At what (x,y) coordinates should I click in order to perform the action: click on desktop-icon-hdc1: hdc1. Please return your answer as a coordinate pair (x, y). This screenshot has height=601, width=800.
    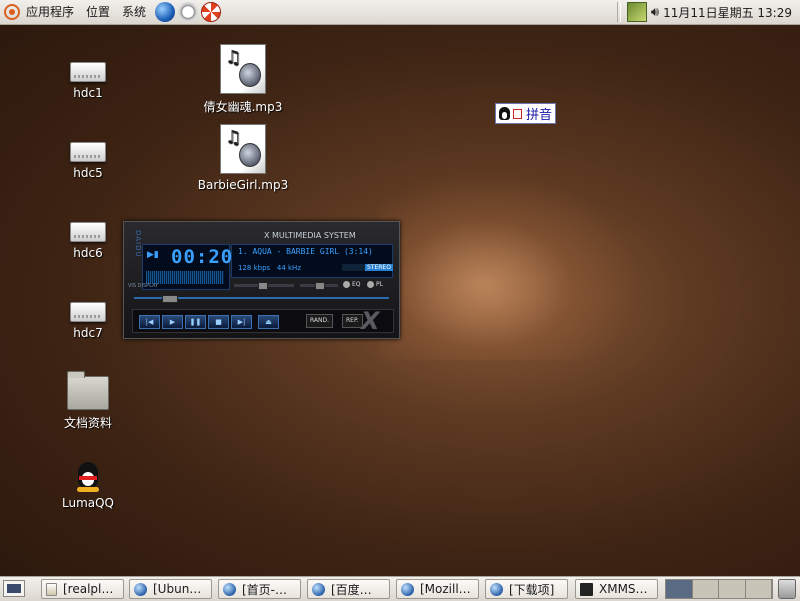
    Looking at the image, I should click on (88, 81).